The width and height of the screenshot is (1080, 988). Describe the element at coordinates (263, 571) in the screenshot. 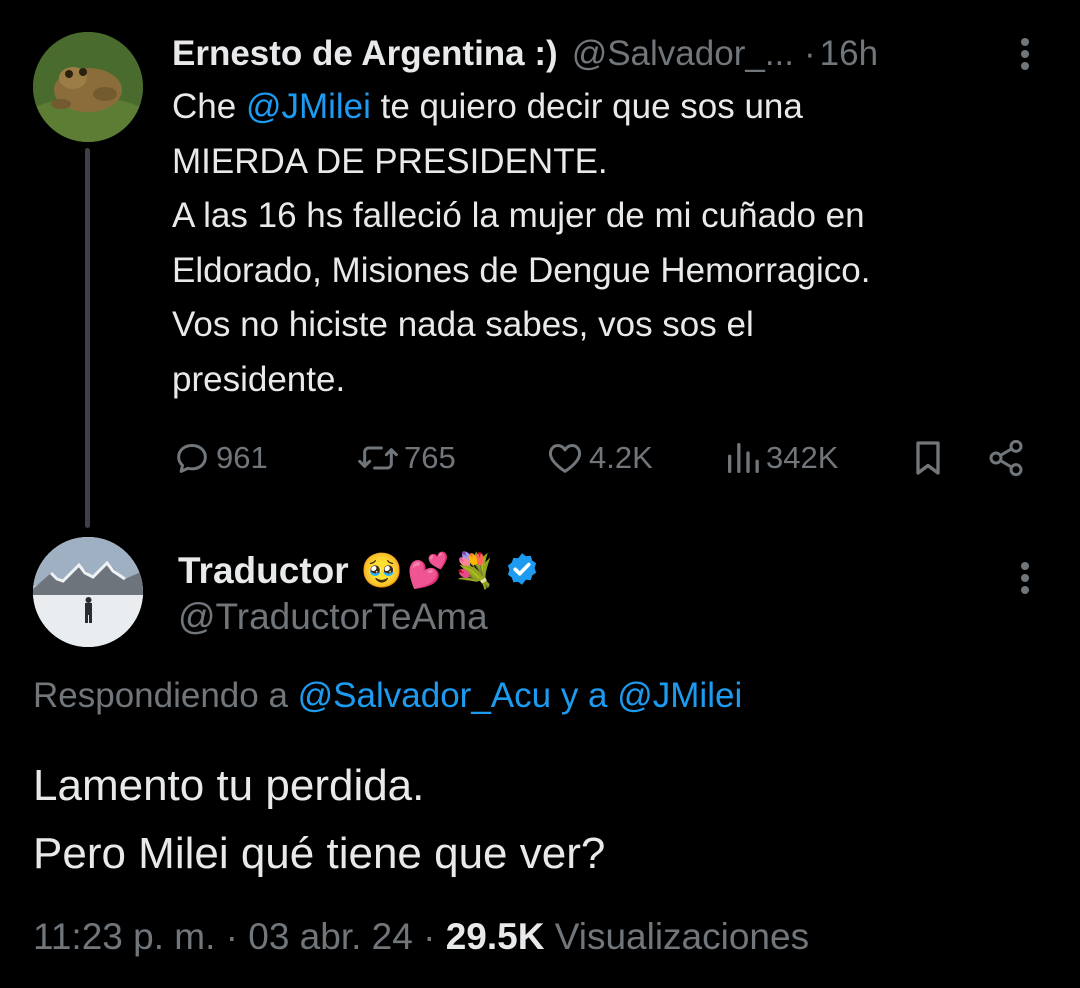

I see `reply-author-name: Traductor` at that location.